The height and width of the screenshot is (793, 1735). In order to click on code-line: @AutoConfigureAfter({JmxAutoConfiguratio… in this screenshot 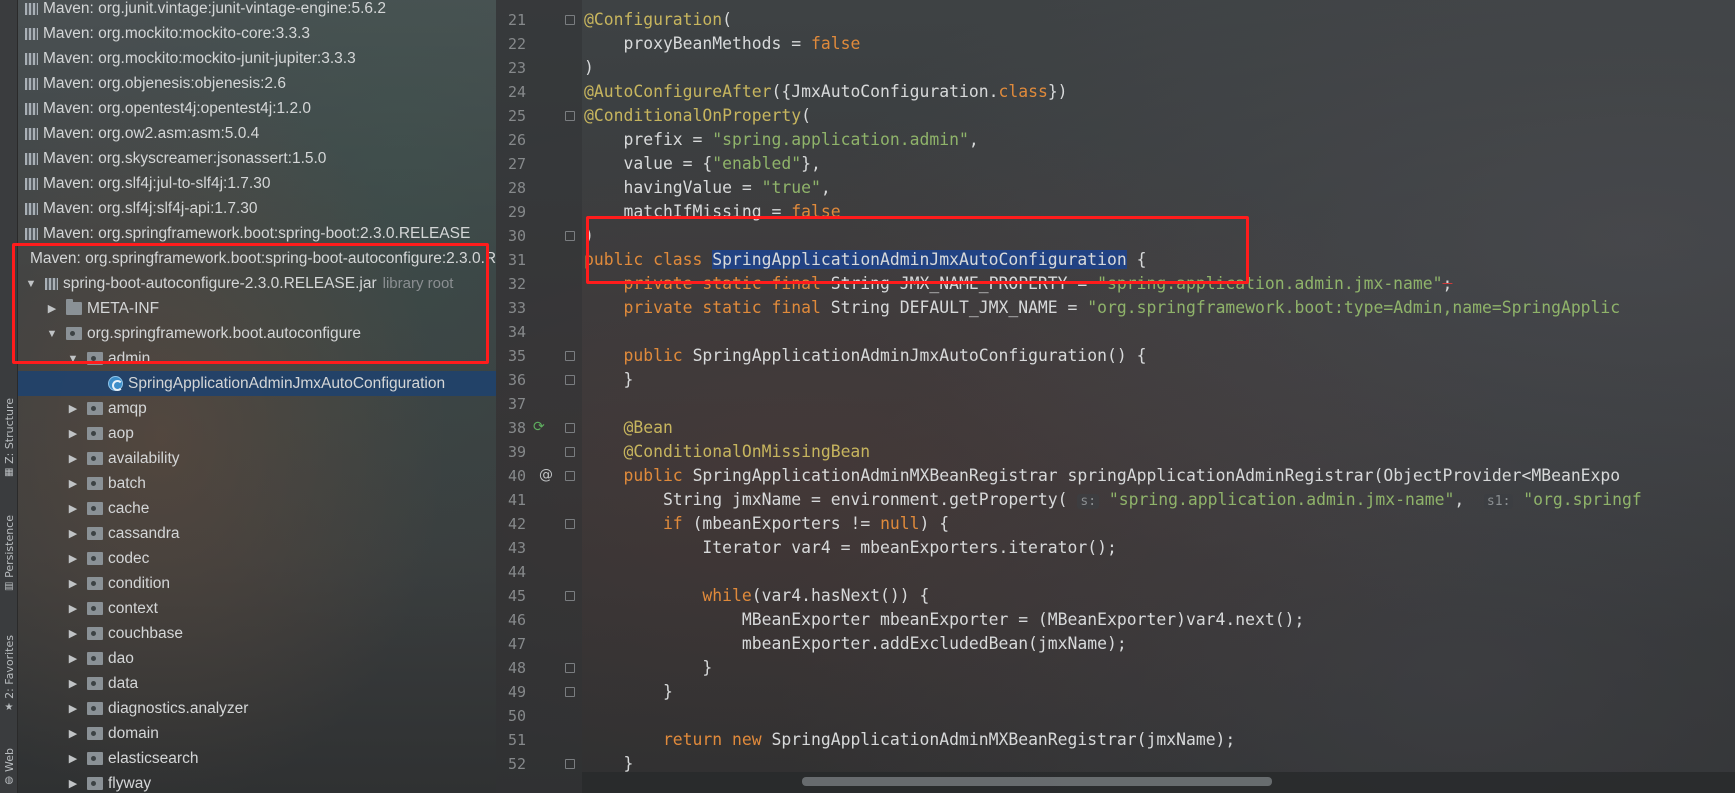, I will do `click(826, 92)`.